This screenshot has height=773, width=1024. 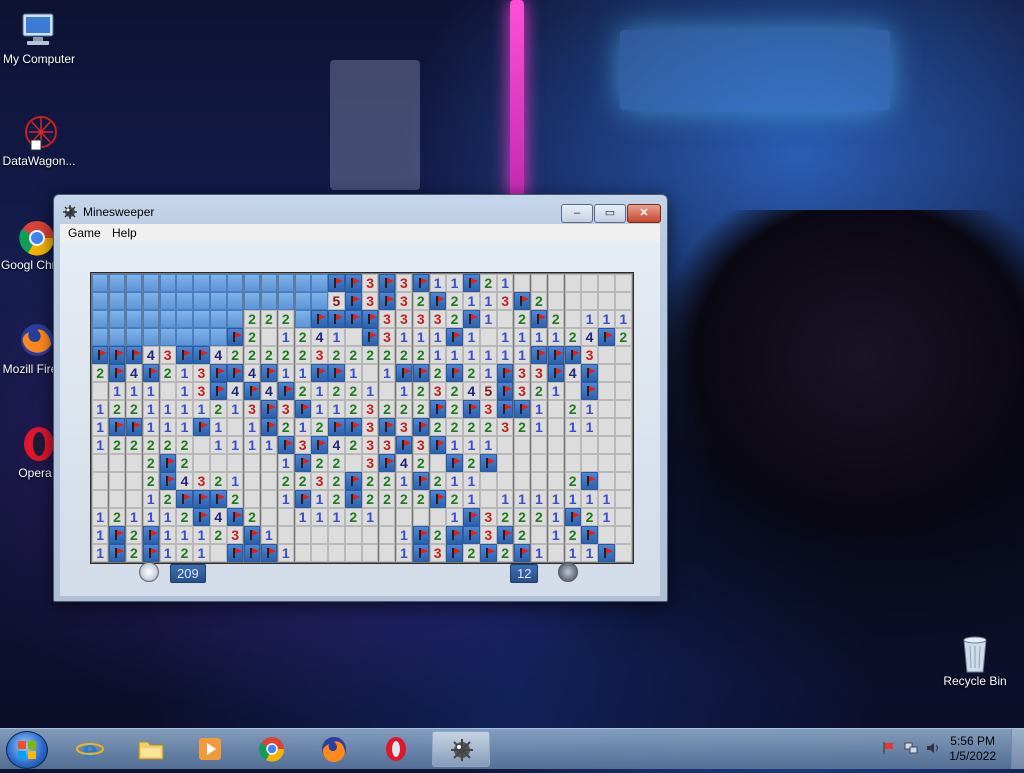 I want to click on taskbar-chrome, so click(x=272, y=749).